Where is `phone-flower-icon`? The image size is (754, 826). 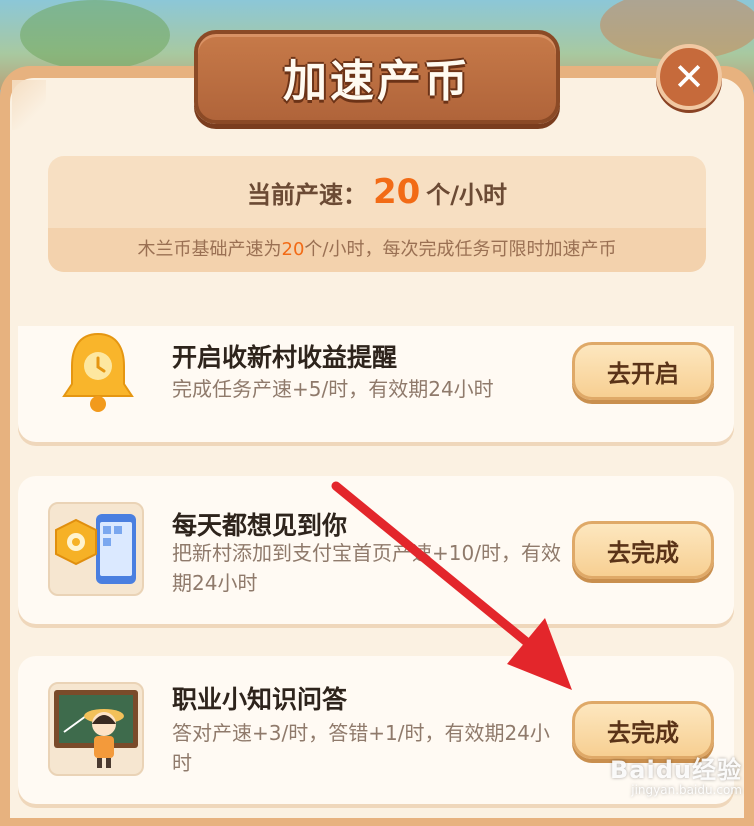
phone-flower-icon is located at coordinates (95, 549).